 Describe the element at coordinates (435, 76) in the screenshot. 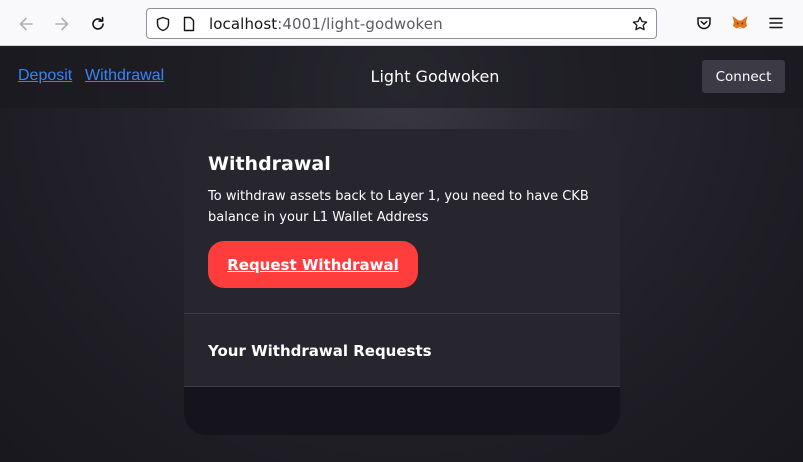

I see `app-title: Light Godwoken` at that location.